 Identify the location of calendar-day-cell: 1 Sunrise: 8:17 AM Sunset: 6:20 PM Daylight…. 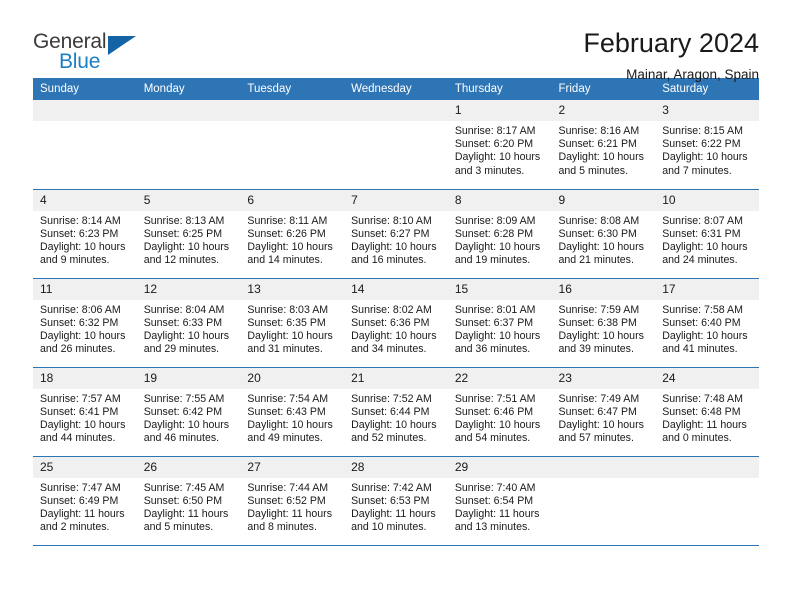
(499, 145).